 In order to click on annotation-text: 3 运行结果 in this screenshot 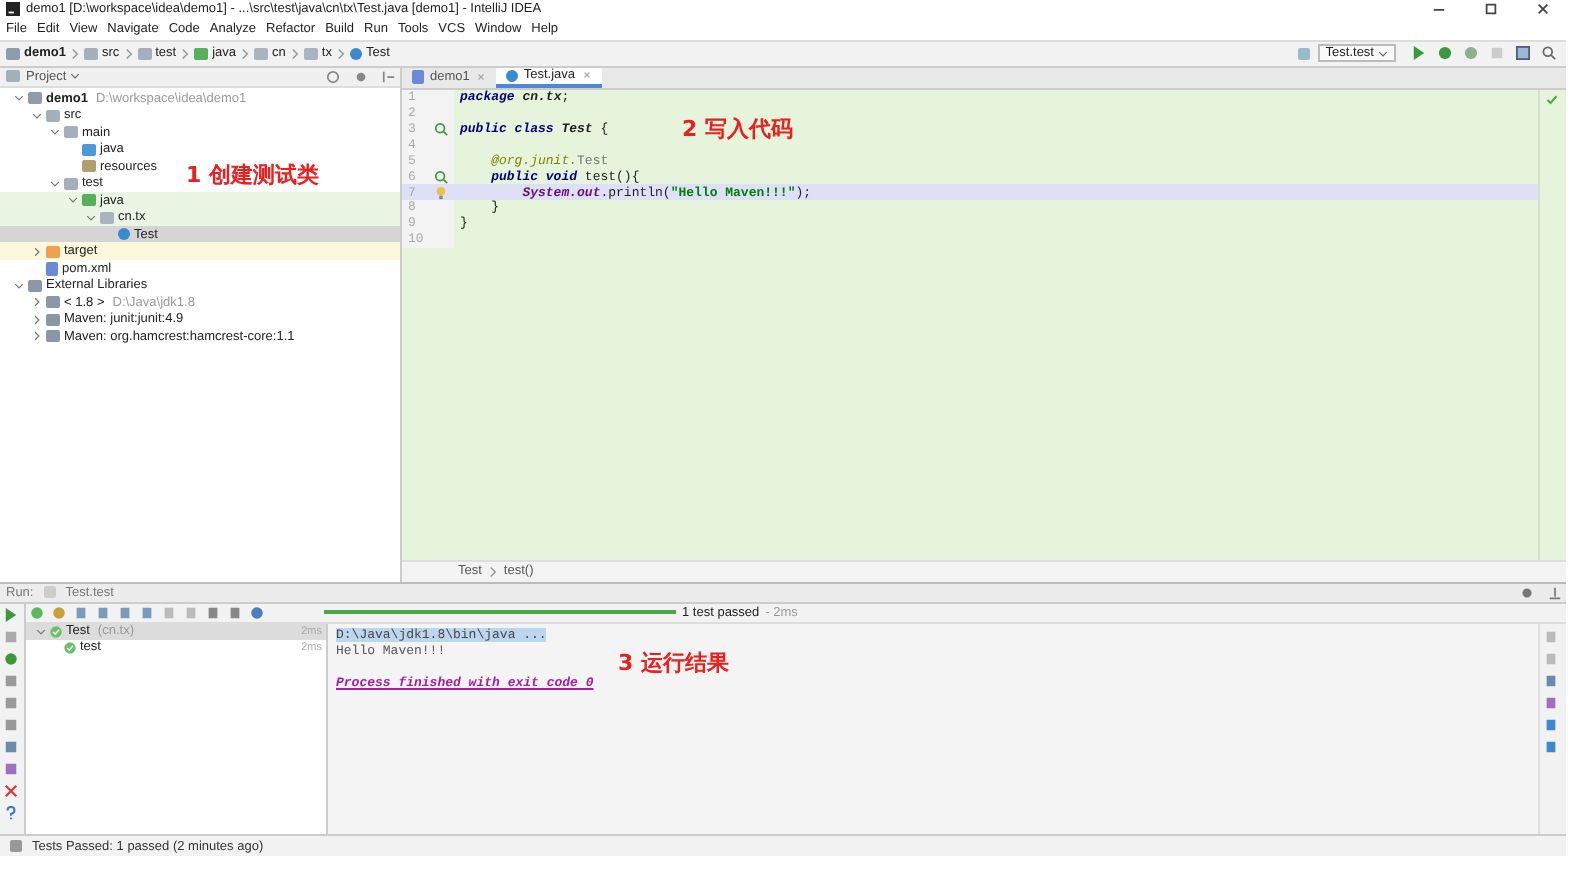, I will do `click(673, 662)`.